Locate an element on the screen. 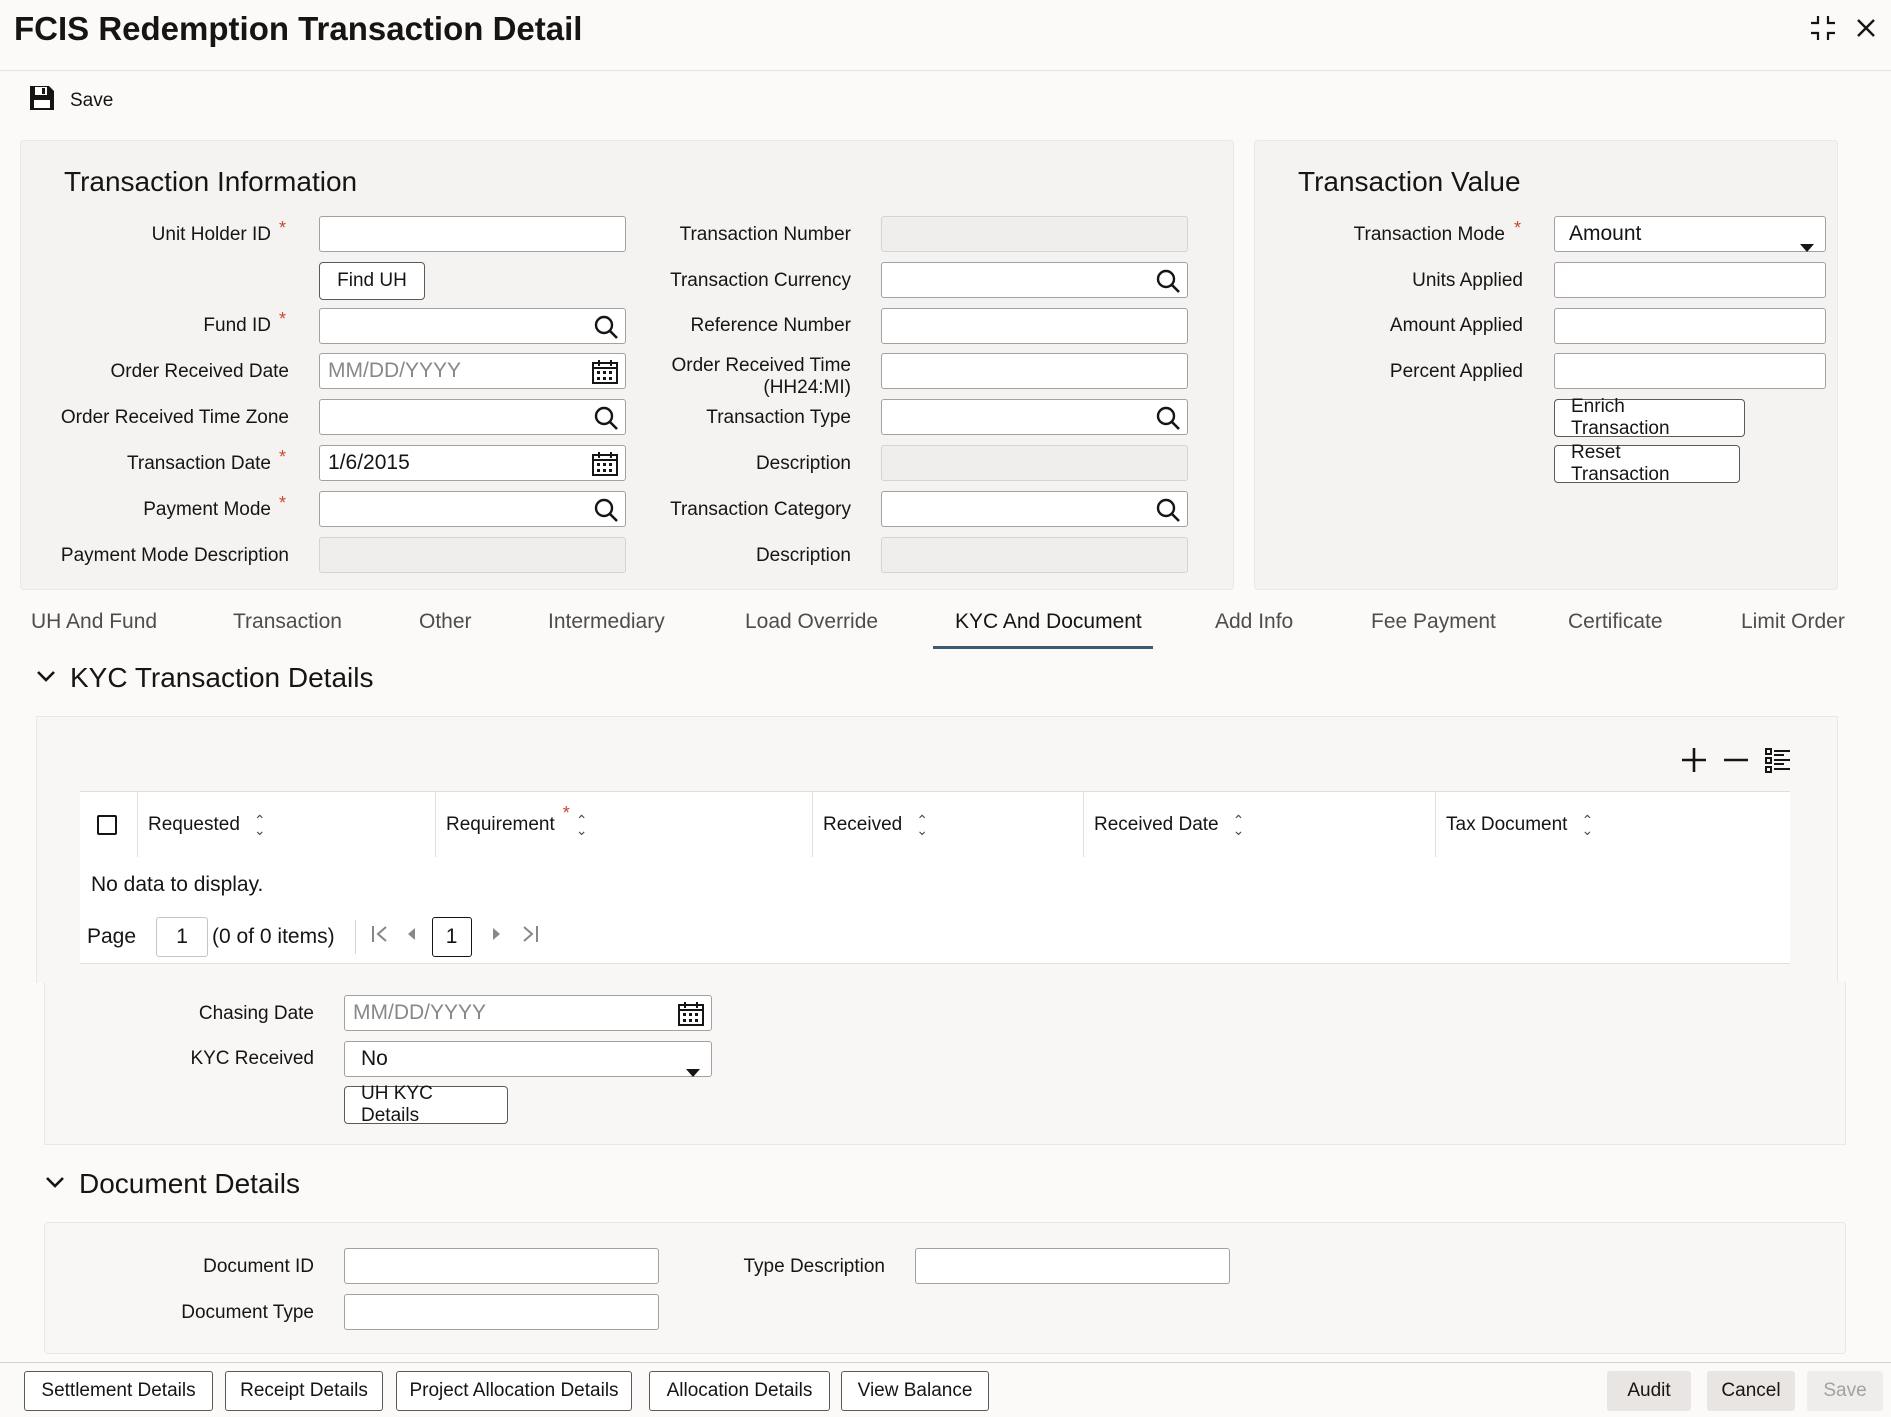 The width and height of the screenshot is (1891, 1417). description-label: Description is located at coordinates (803, 463).